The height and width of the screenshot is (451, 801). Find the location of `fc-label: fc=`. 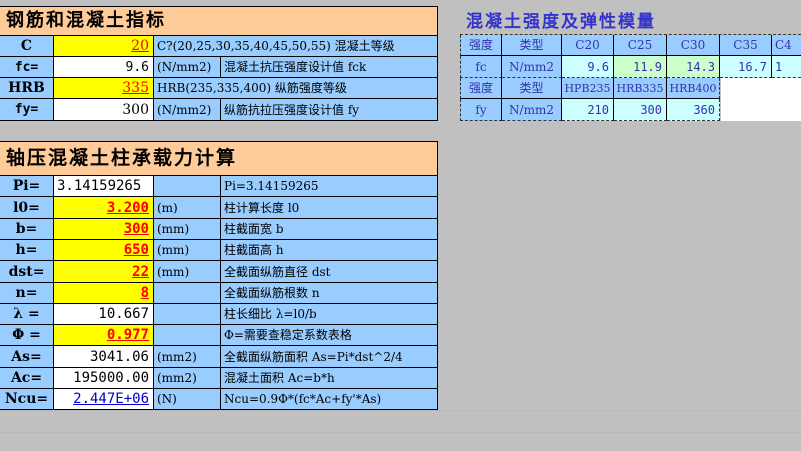

fc-label: fc= is located at coordinates (27, 67).